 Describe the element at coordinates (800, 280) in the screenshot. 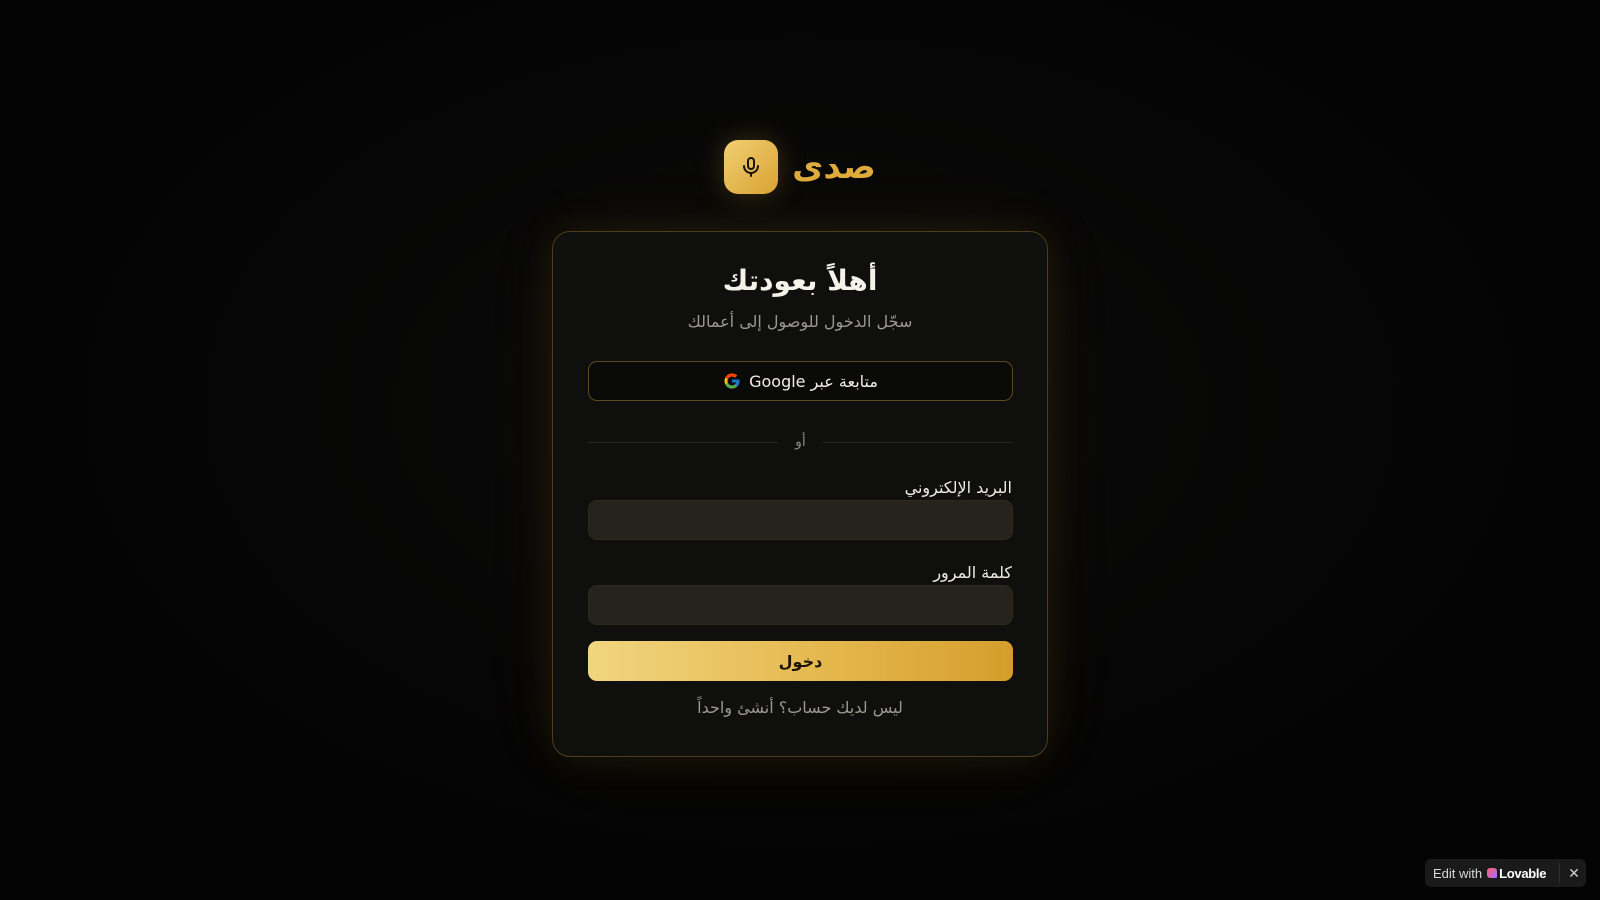

I see `page-title: أهلاً بعودتك` at that location.